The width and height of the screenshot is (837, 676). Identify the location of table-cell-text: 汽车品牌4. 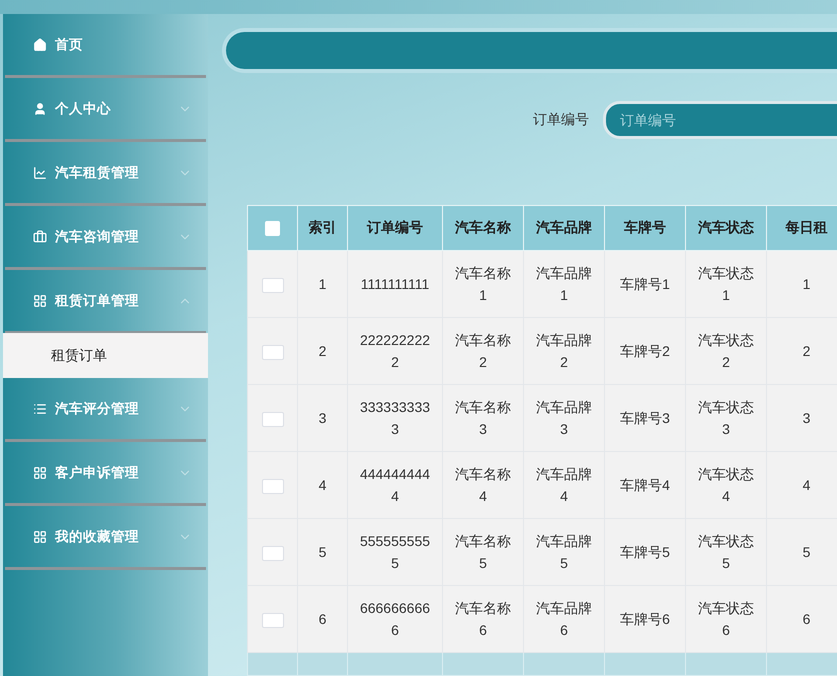
(564, 485).